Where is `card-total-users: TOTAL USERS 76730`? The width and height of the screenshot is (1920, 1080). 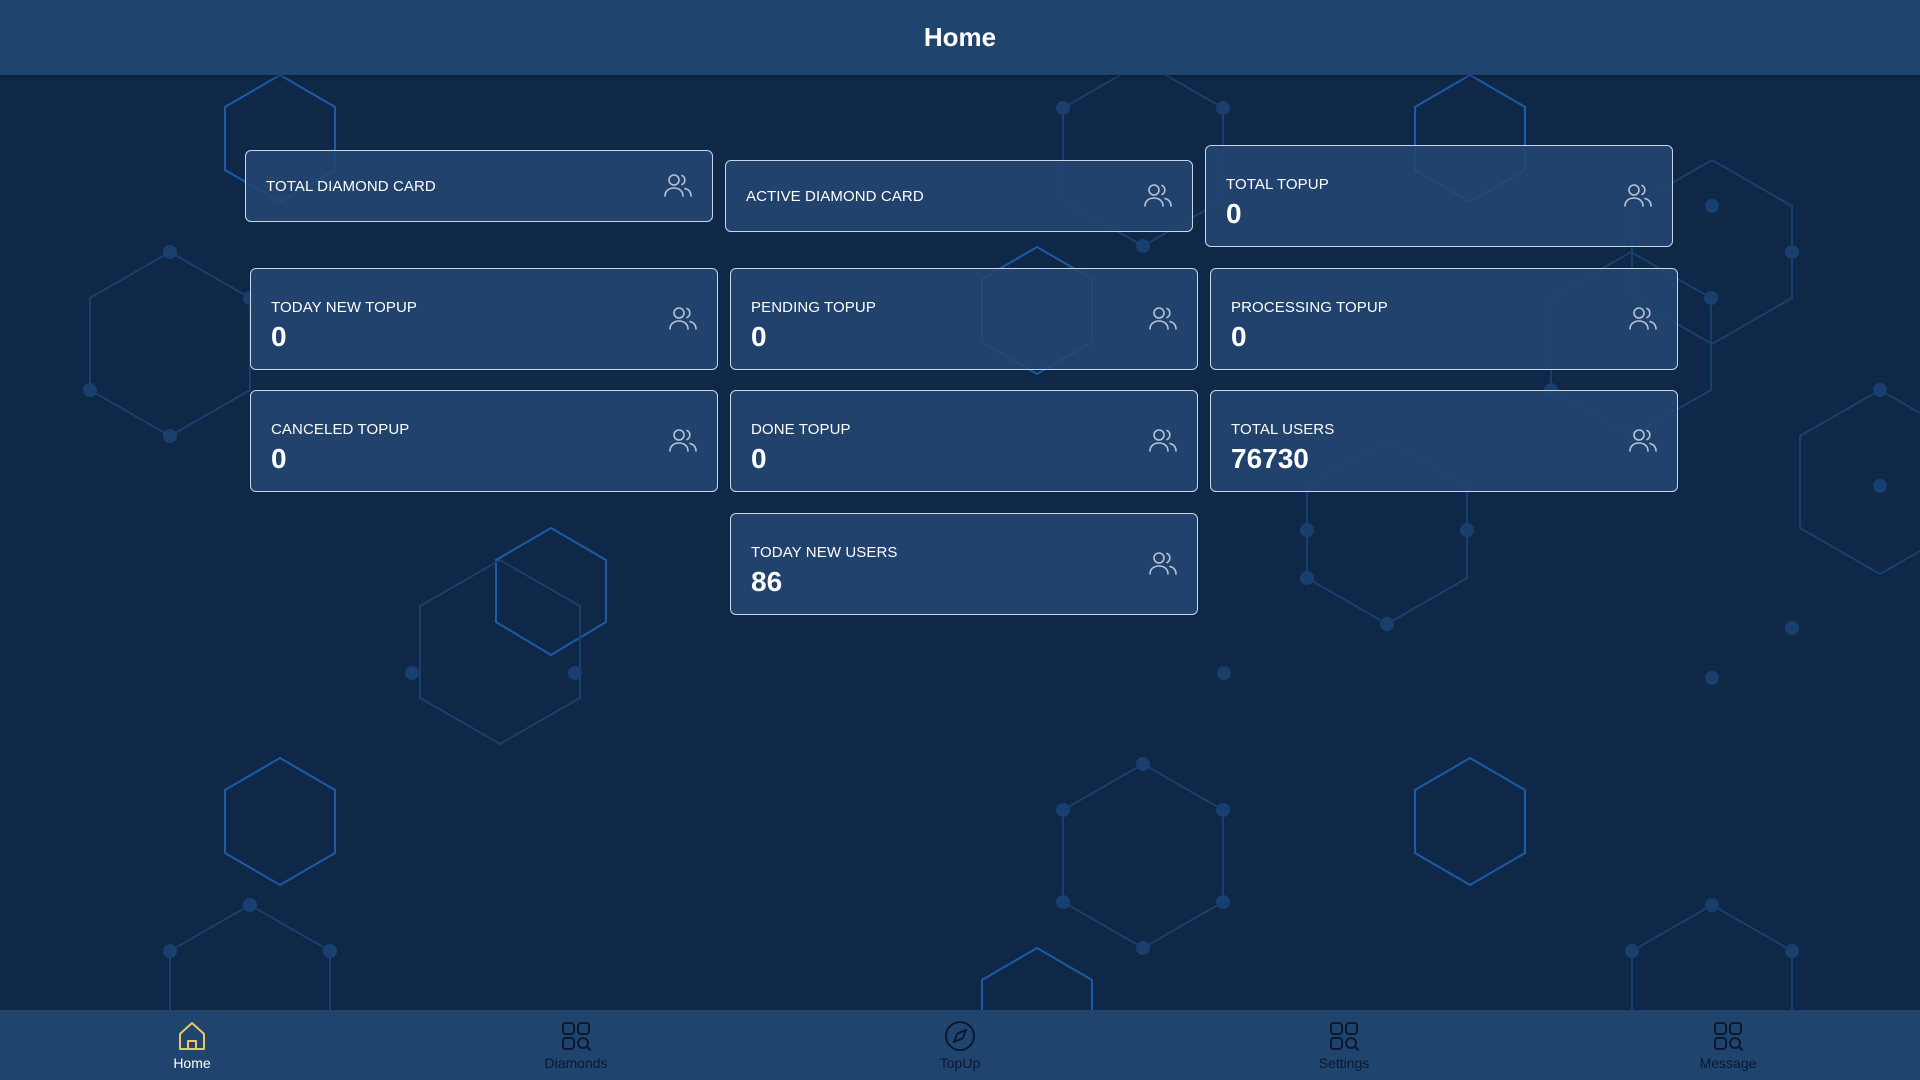
card-total-users: TOTAL USERS 76730 is located at coordinates (1444, 441).